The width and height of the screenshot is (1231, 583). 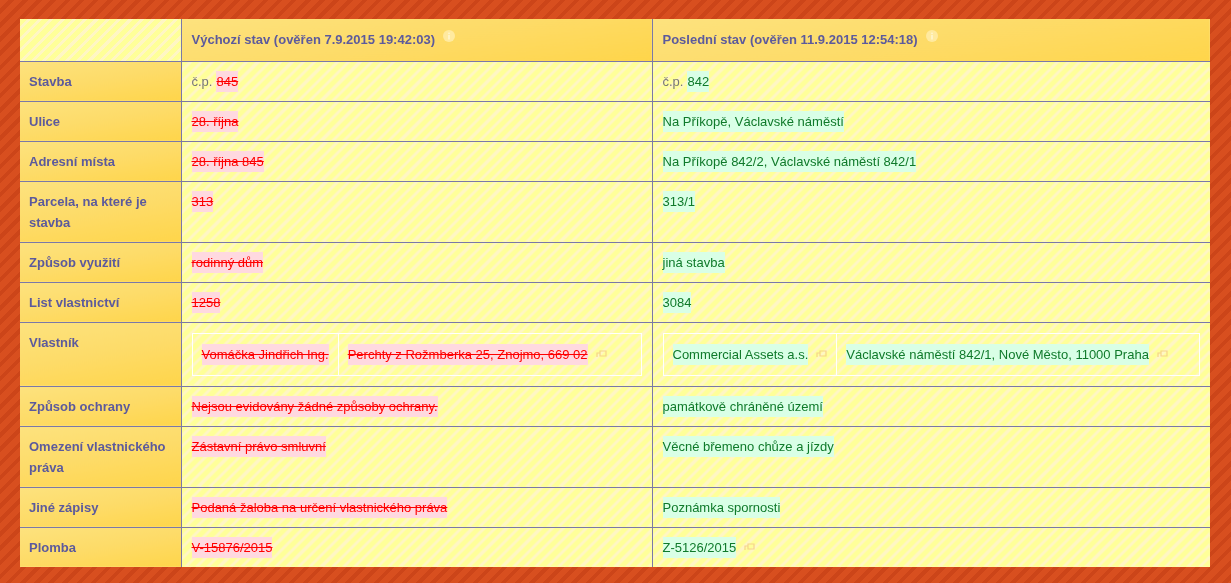 What do you see at coordinates (74, 262) in the screenshot?
I see `row-label: Způsob využití` at bounding box center [74, 262].